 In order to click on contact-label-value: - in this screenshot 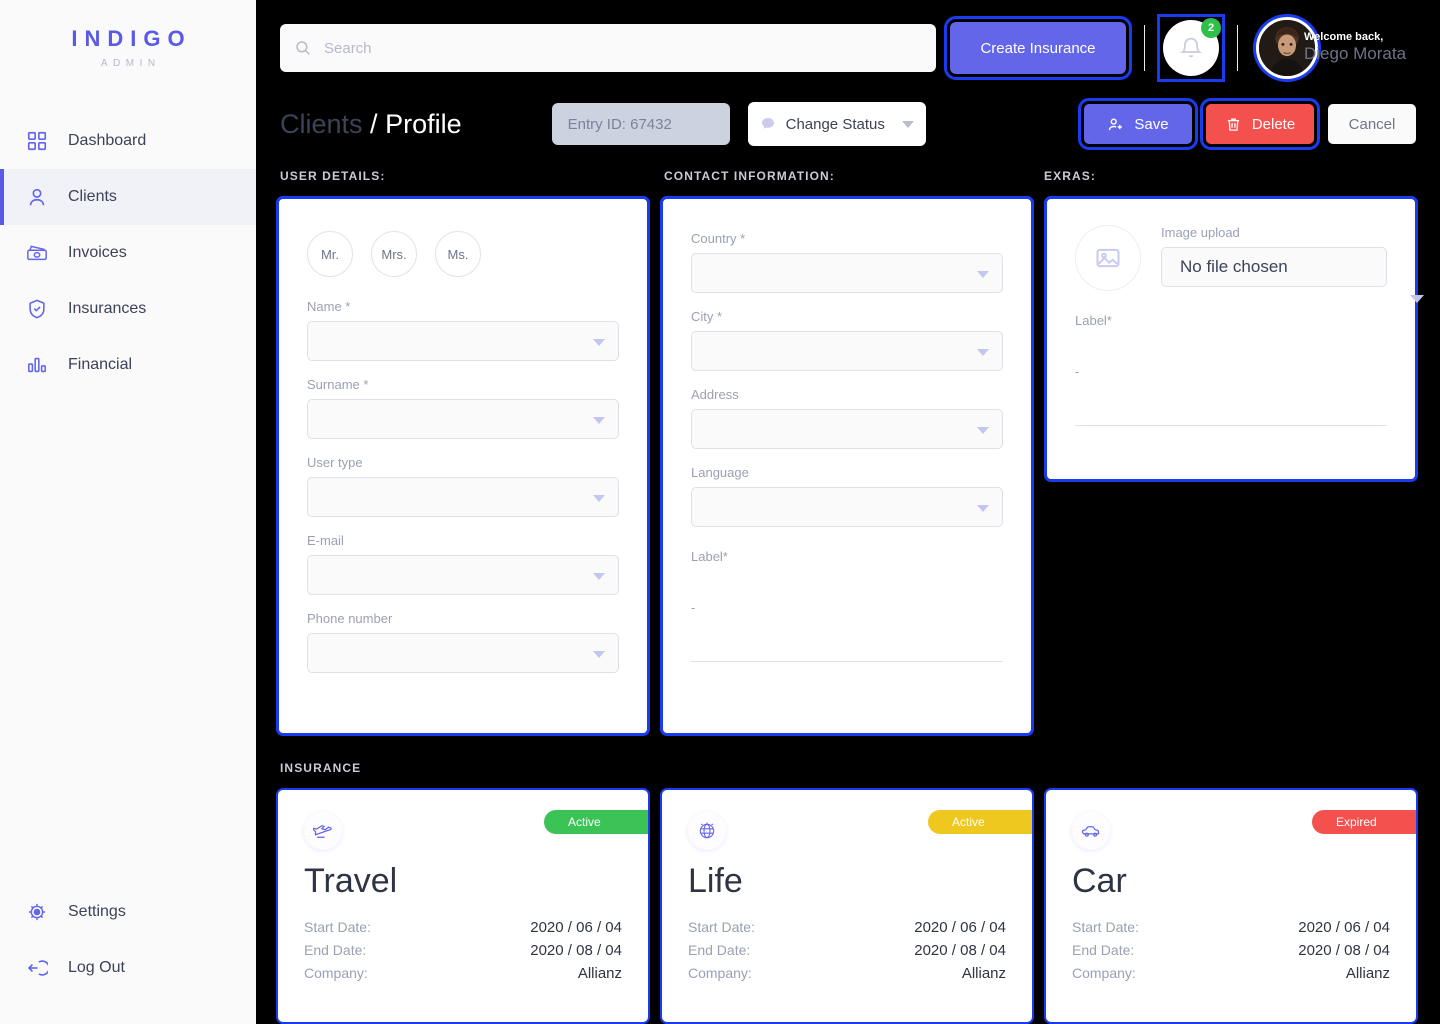, I will do `click(847, 607)`.